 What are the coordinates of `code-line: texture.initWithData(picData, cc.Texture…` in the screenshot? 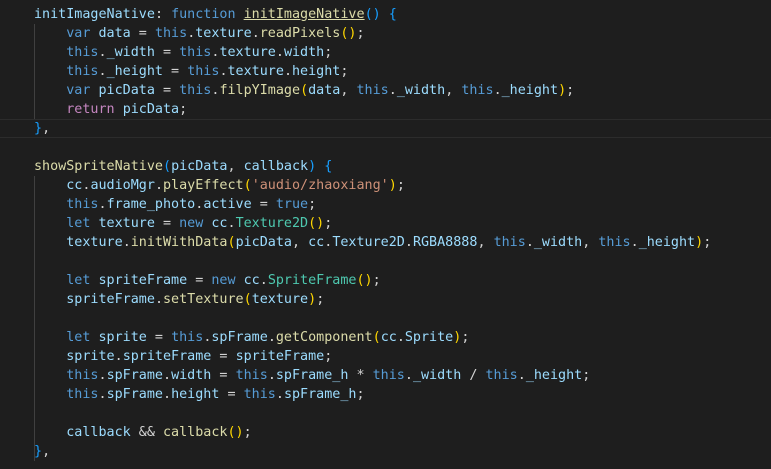 It's located at (385, 242).